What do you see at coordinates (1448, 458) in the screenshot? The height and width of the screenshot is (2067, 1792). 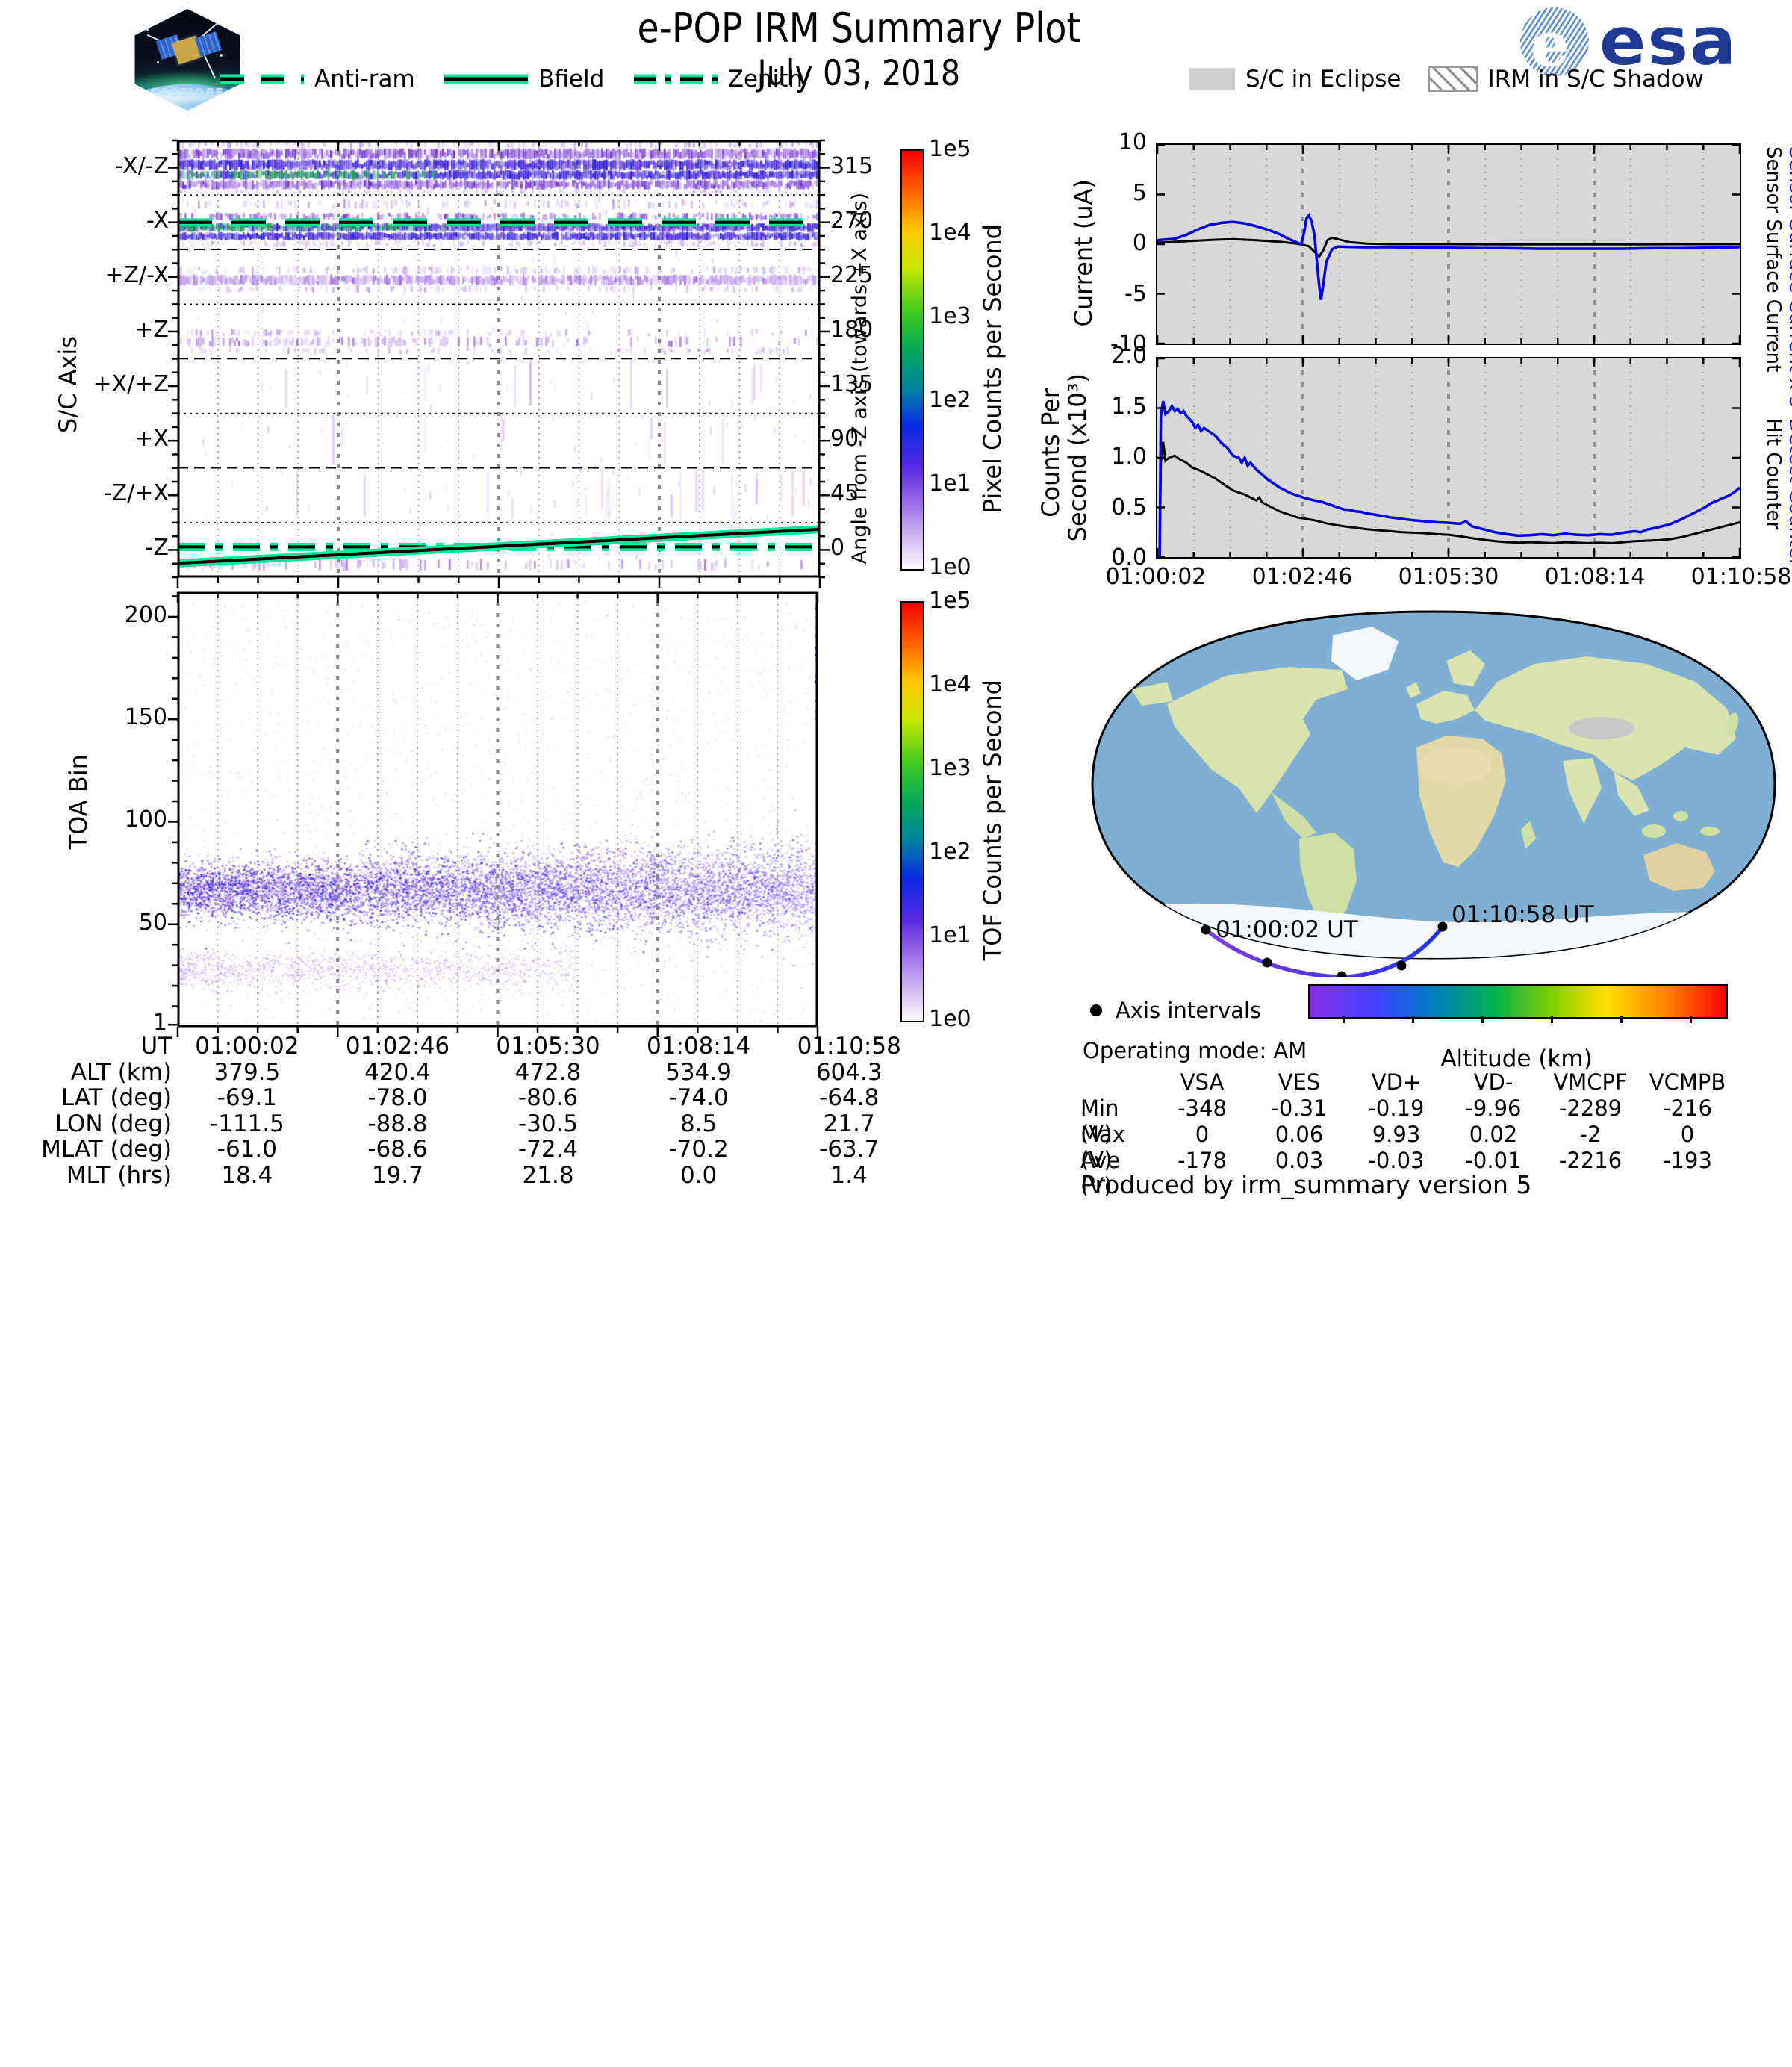 I see `counts-plot-svg` at bounding box center [1448, 458].